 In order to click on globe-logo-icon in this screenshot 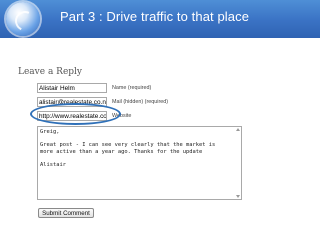, I will do `click(23, 19)`.